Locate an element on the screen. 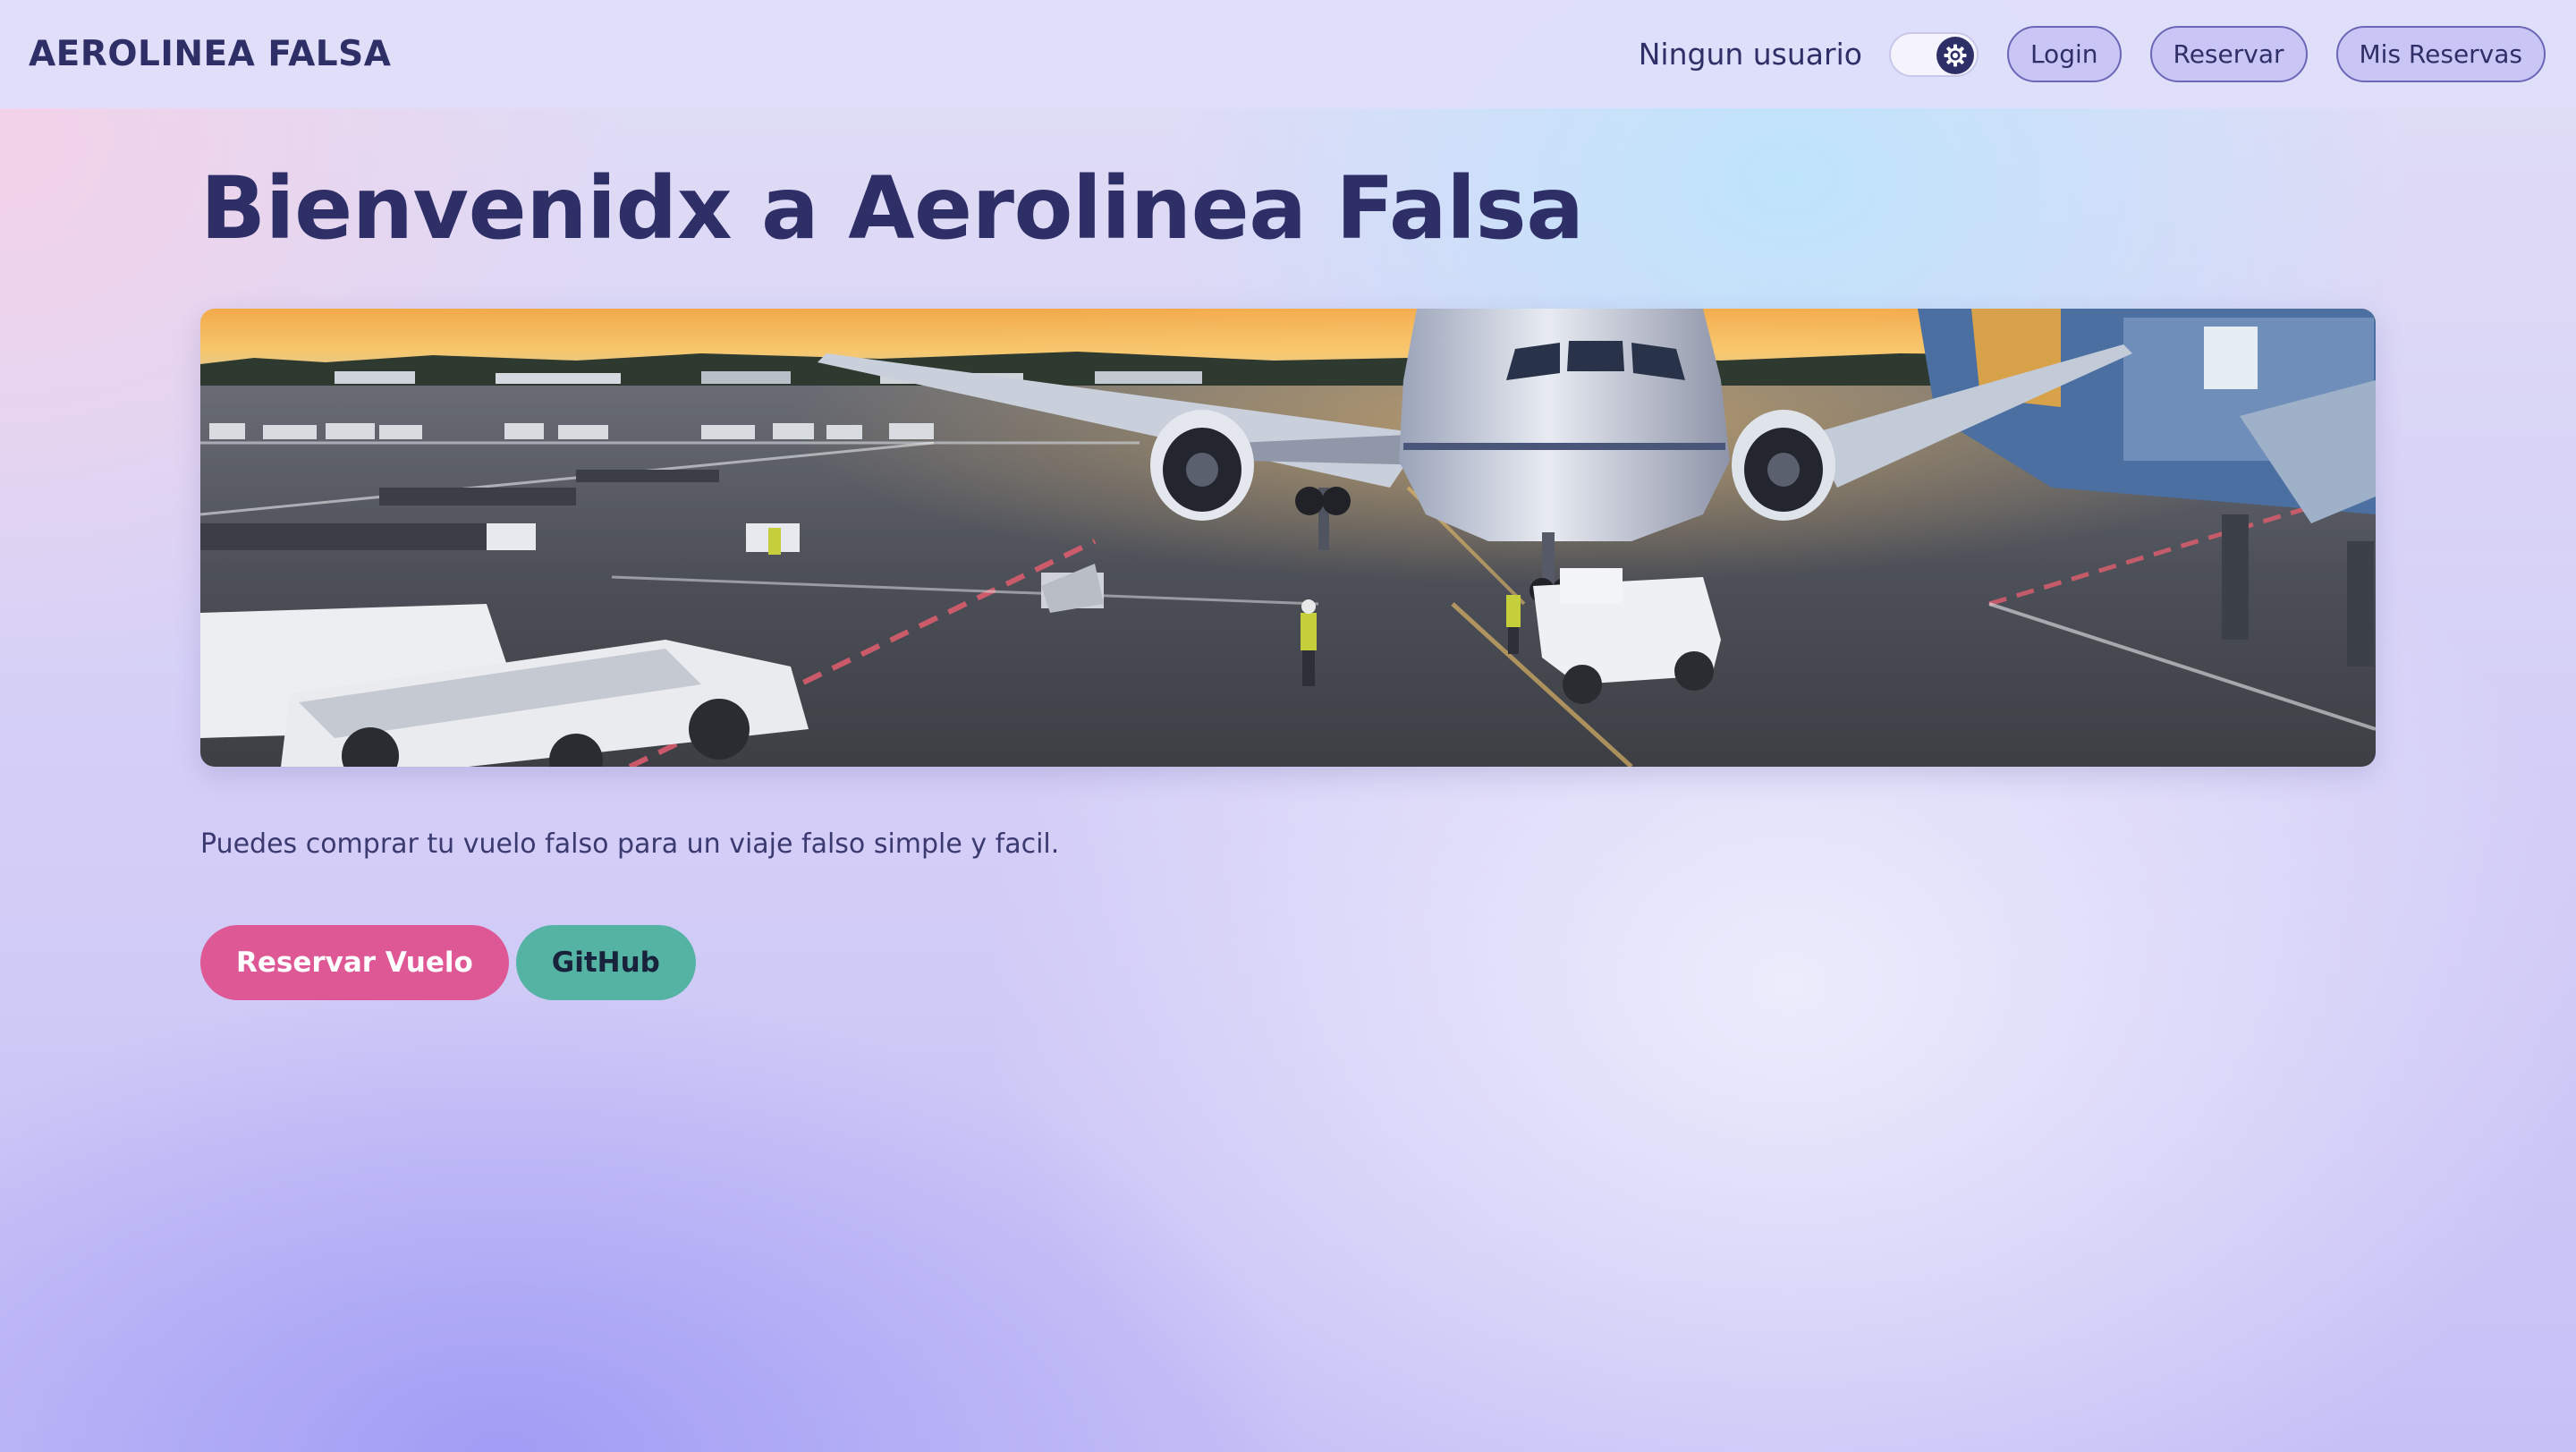 The height and width of the screenshot is (1452, 2576). gear-icon is located at coordinates (1955, 55).